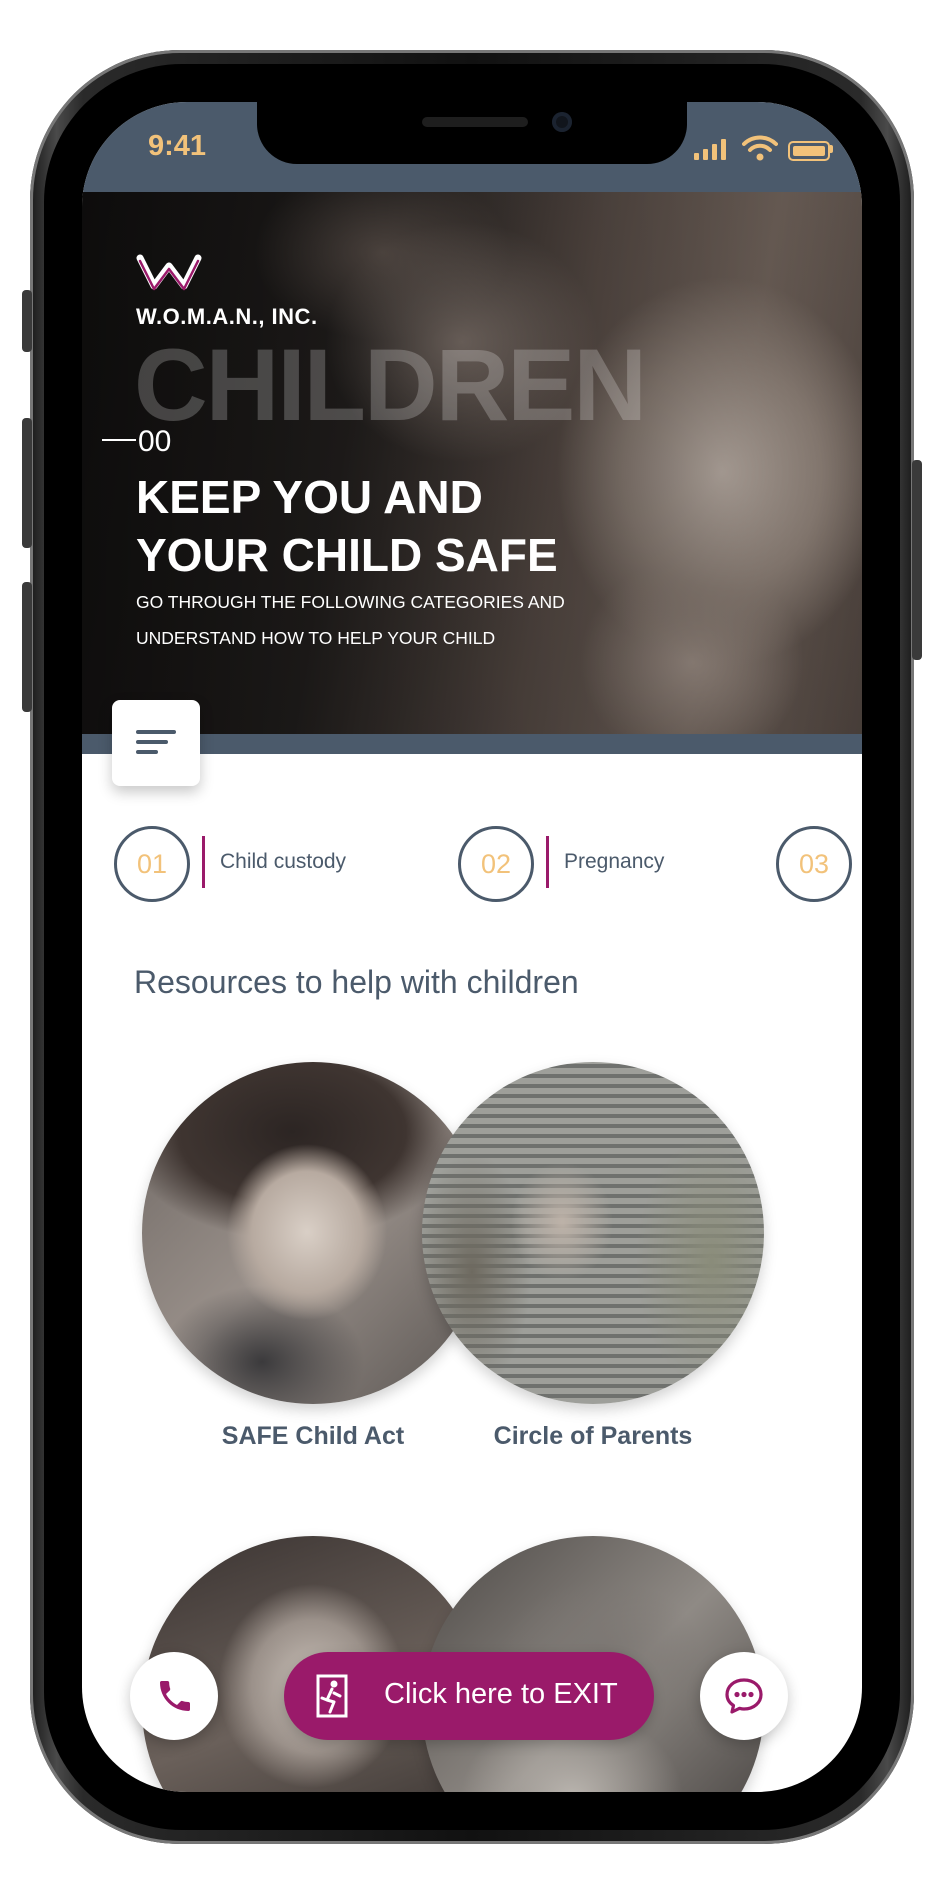 The height and width of the screenshot is (1896, 944). What do you see at coordinates (156, 732) in the screenshot?
I see `menu-icon-line1` at bounding box center [156, 732].